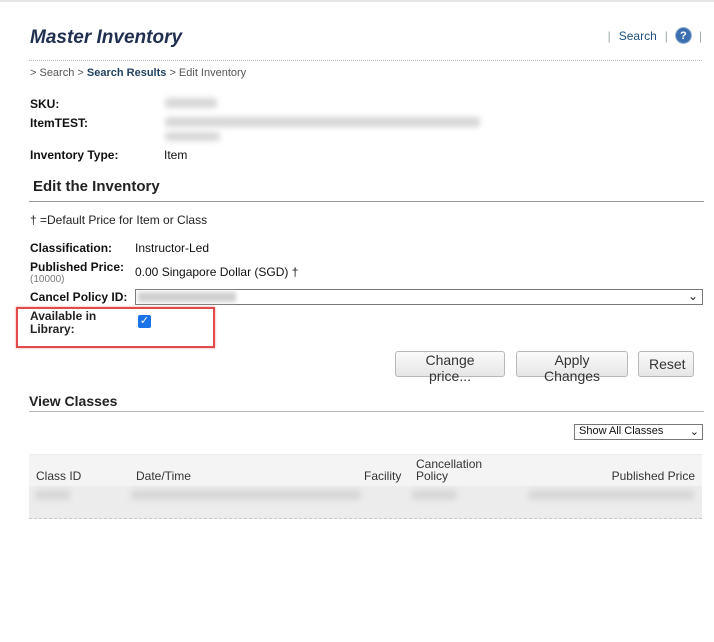 This screenshot has width=714, height=642. Describe the element at coordinates (96, 186) in the screenshot. I see `edit-section-title: Edit the Inventory` at that location.